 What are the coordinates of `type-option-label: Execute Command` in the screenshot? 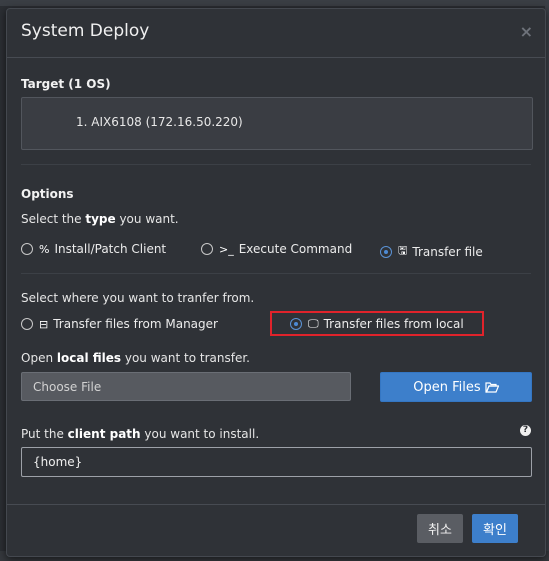 It's located at (295, 249).